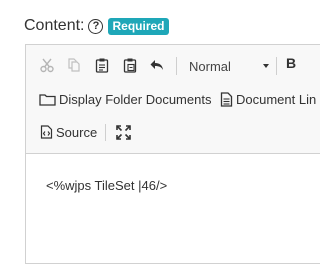 This screenshot has width=320, height=264. What do you see at coordinates (46, 132) in the screenshot?
I see `source-icon` at bounding box center [46, 132].